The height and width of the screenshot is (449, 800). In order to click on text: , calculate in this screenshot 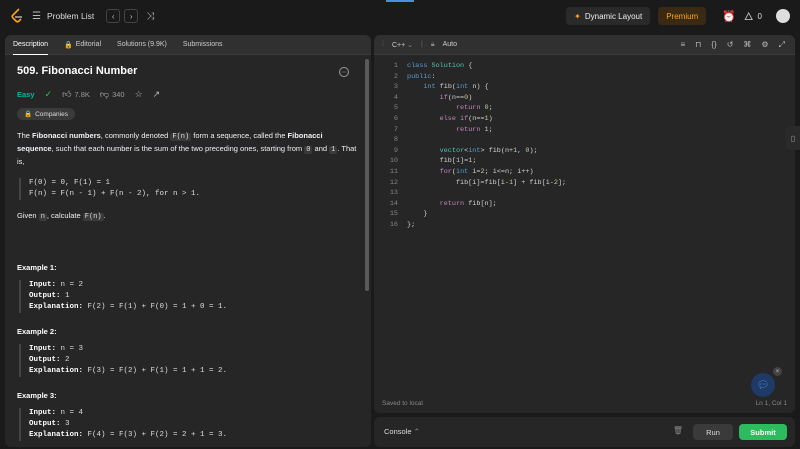, I will do `click(64, 215)`.